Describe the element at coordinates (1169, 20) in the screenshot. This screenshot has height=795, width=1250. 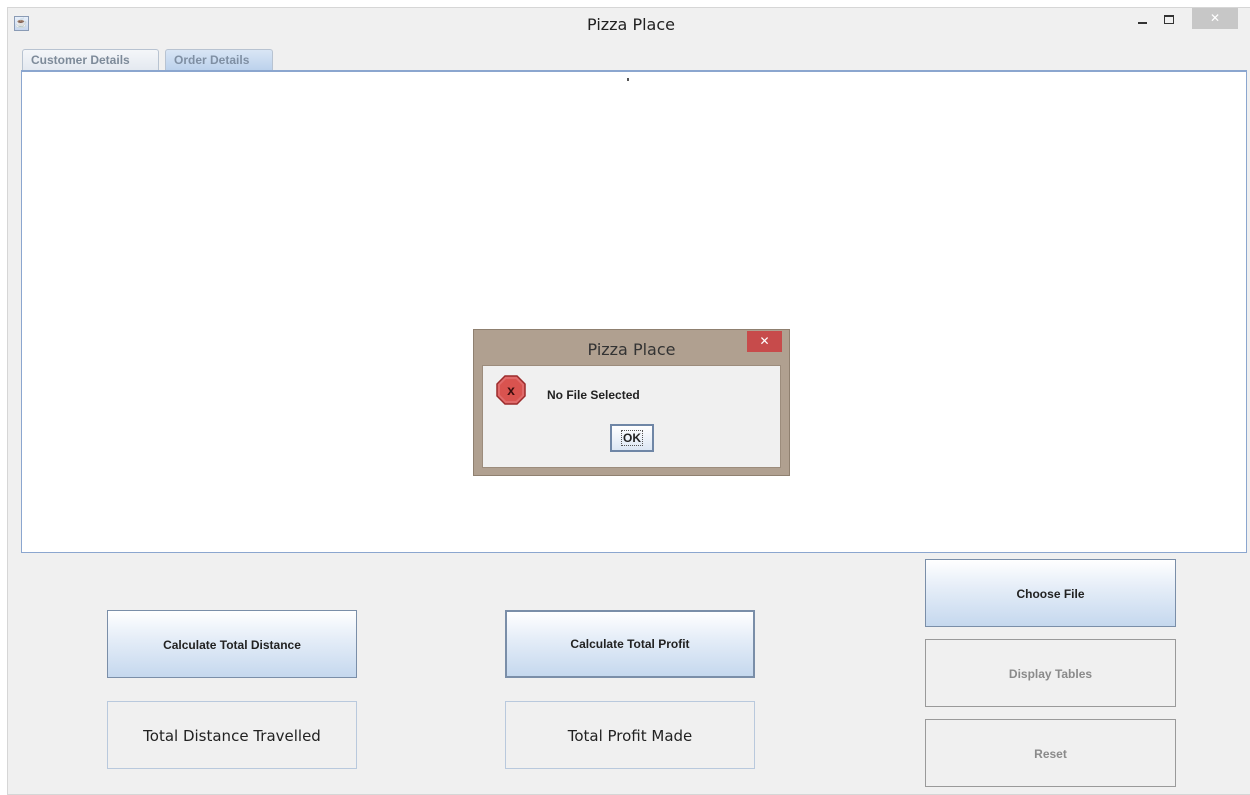
I see `maximize-button` at that location.